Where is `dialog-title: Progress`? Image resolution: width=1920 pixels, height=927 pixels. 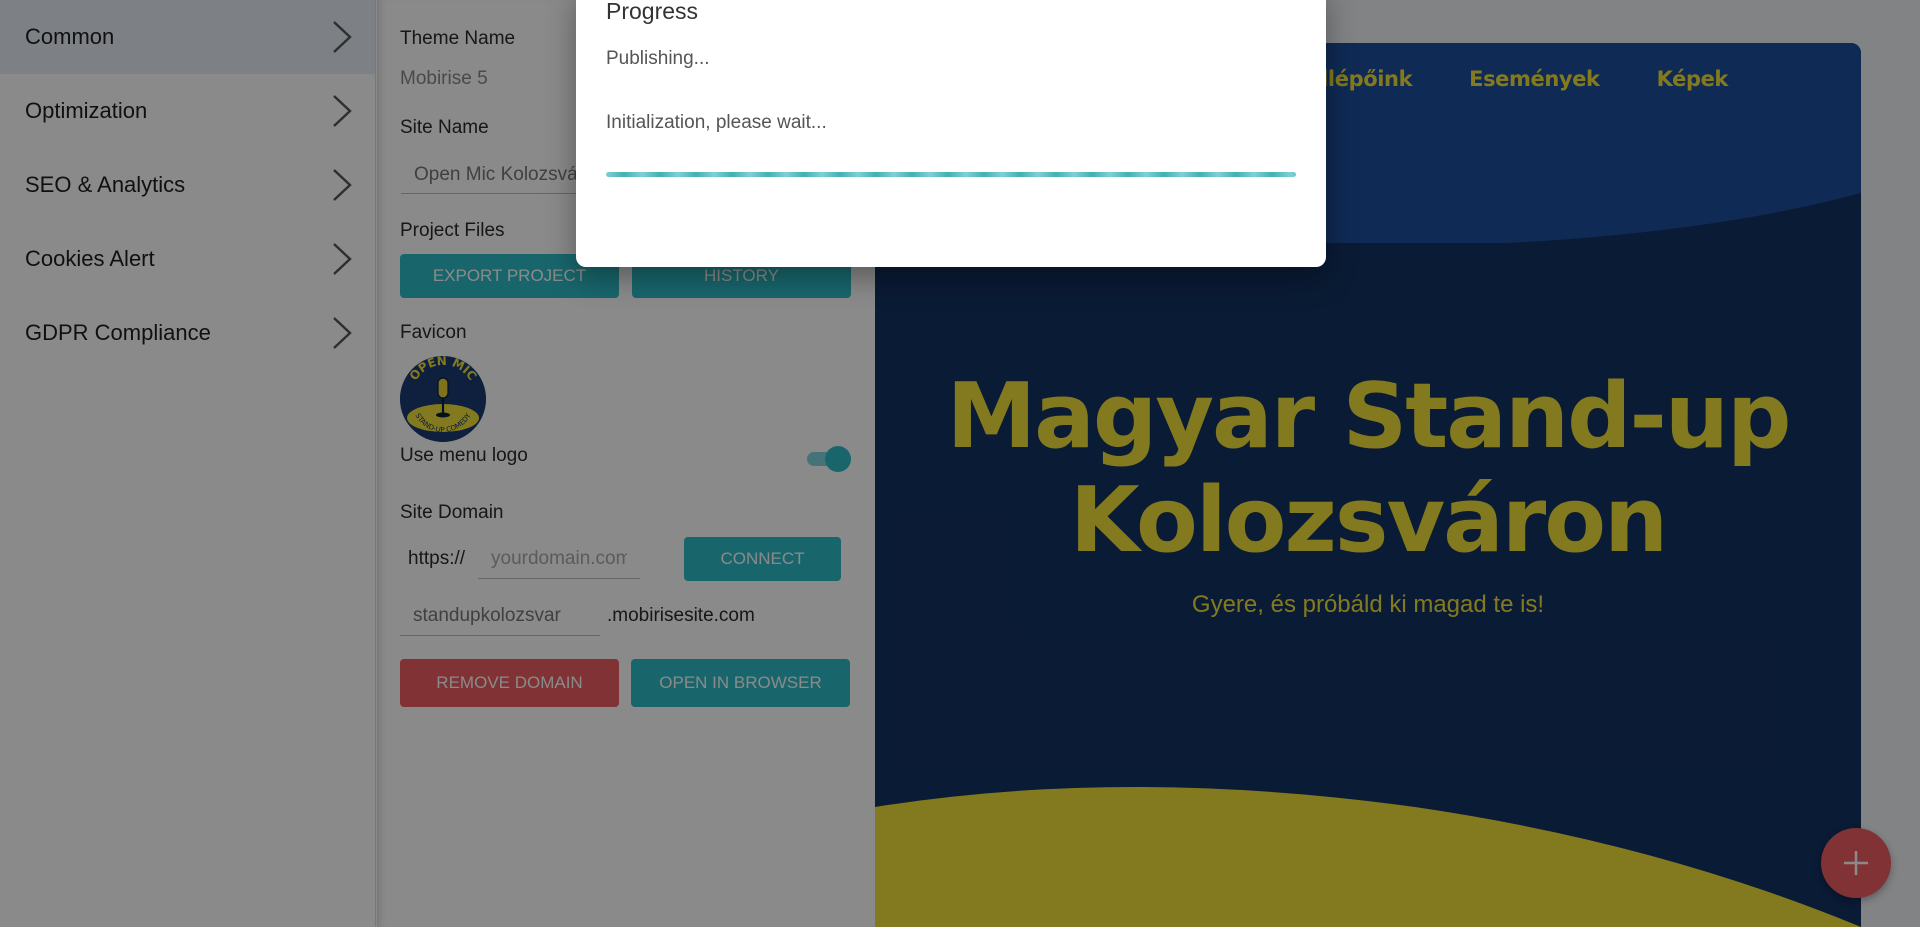
dialog-title: Progress is located at coordinates (652, 12).